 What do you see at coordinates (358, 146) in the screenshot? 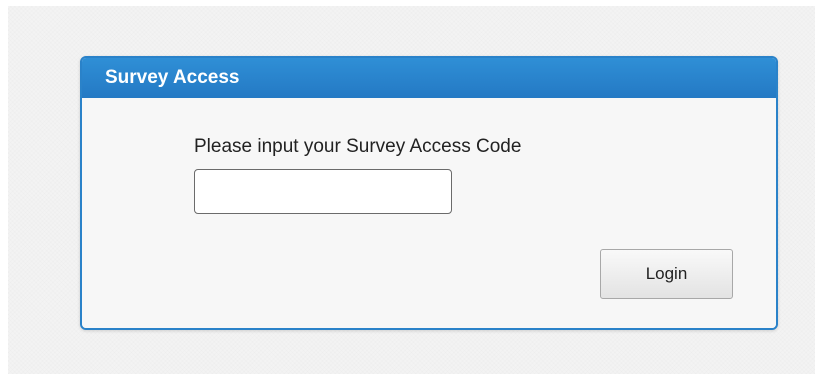
I see `access-code-label: Please input your Survey Access Code` at bounding box center [358, 146].